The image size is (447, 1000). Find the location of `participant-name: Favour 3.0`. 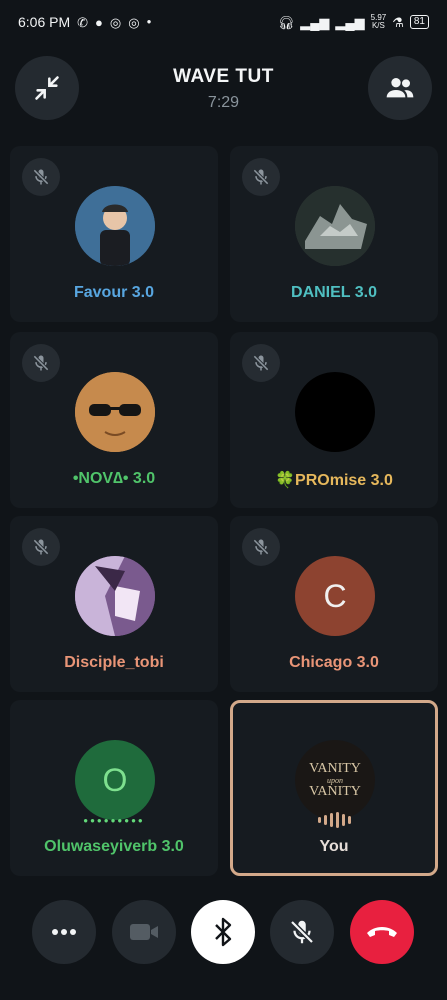

participant-name: Favour 3.0 is located at coordinates (114, 292).